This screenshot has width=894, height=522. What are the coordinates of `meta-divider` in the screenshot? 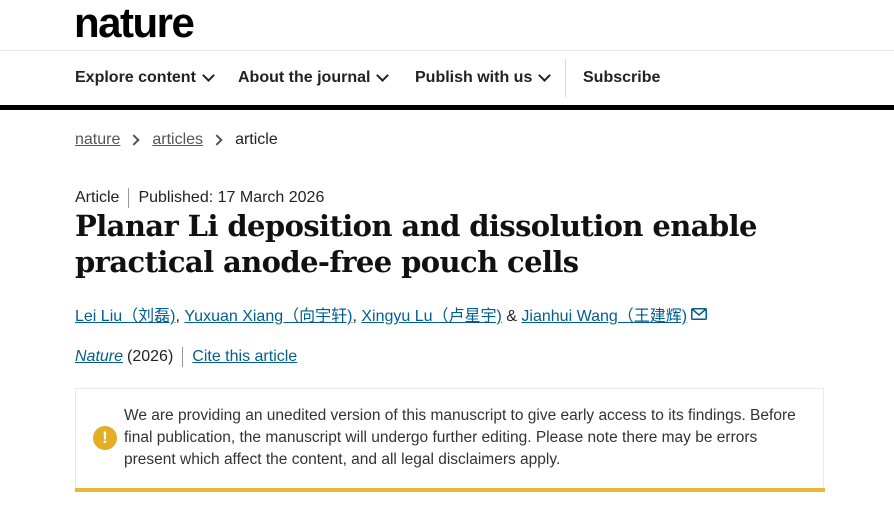 It's located at (129, 198).